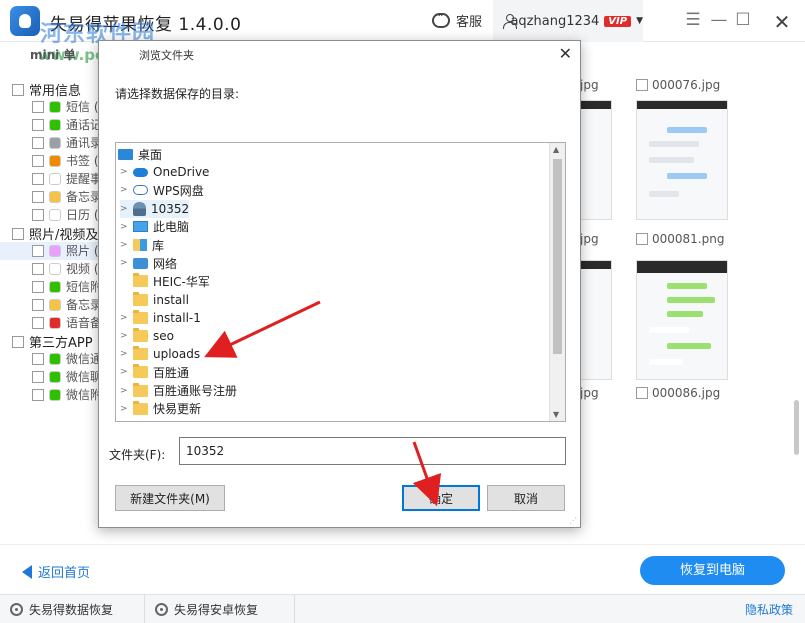 Image resolution: width=805 pixels, height=623 pixels. Describe the element at coordinates (719, 20) in the screenshot. I see `minimize-icon: —` at that location.